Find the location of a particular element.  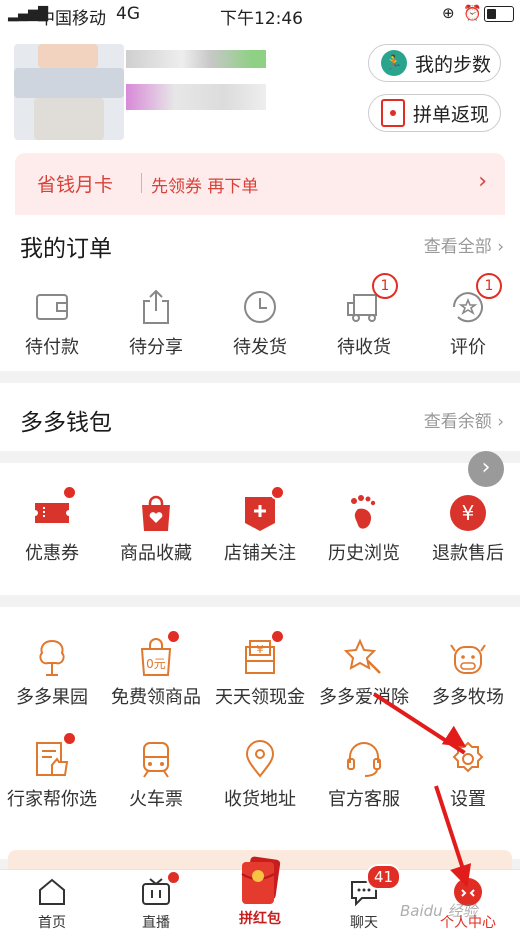

refund-icon: ¥ is located at coordinates (468, 513).